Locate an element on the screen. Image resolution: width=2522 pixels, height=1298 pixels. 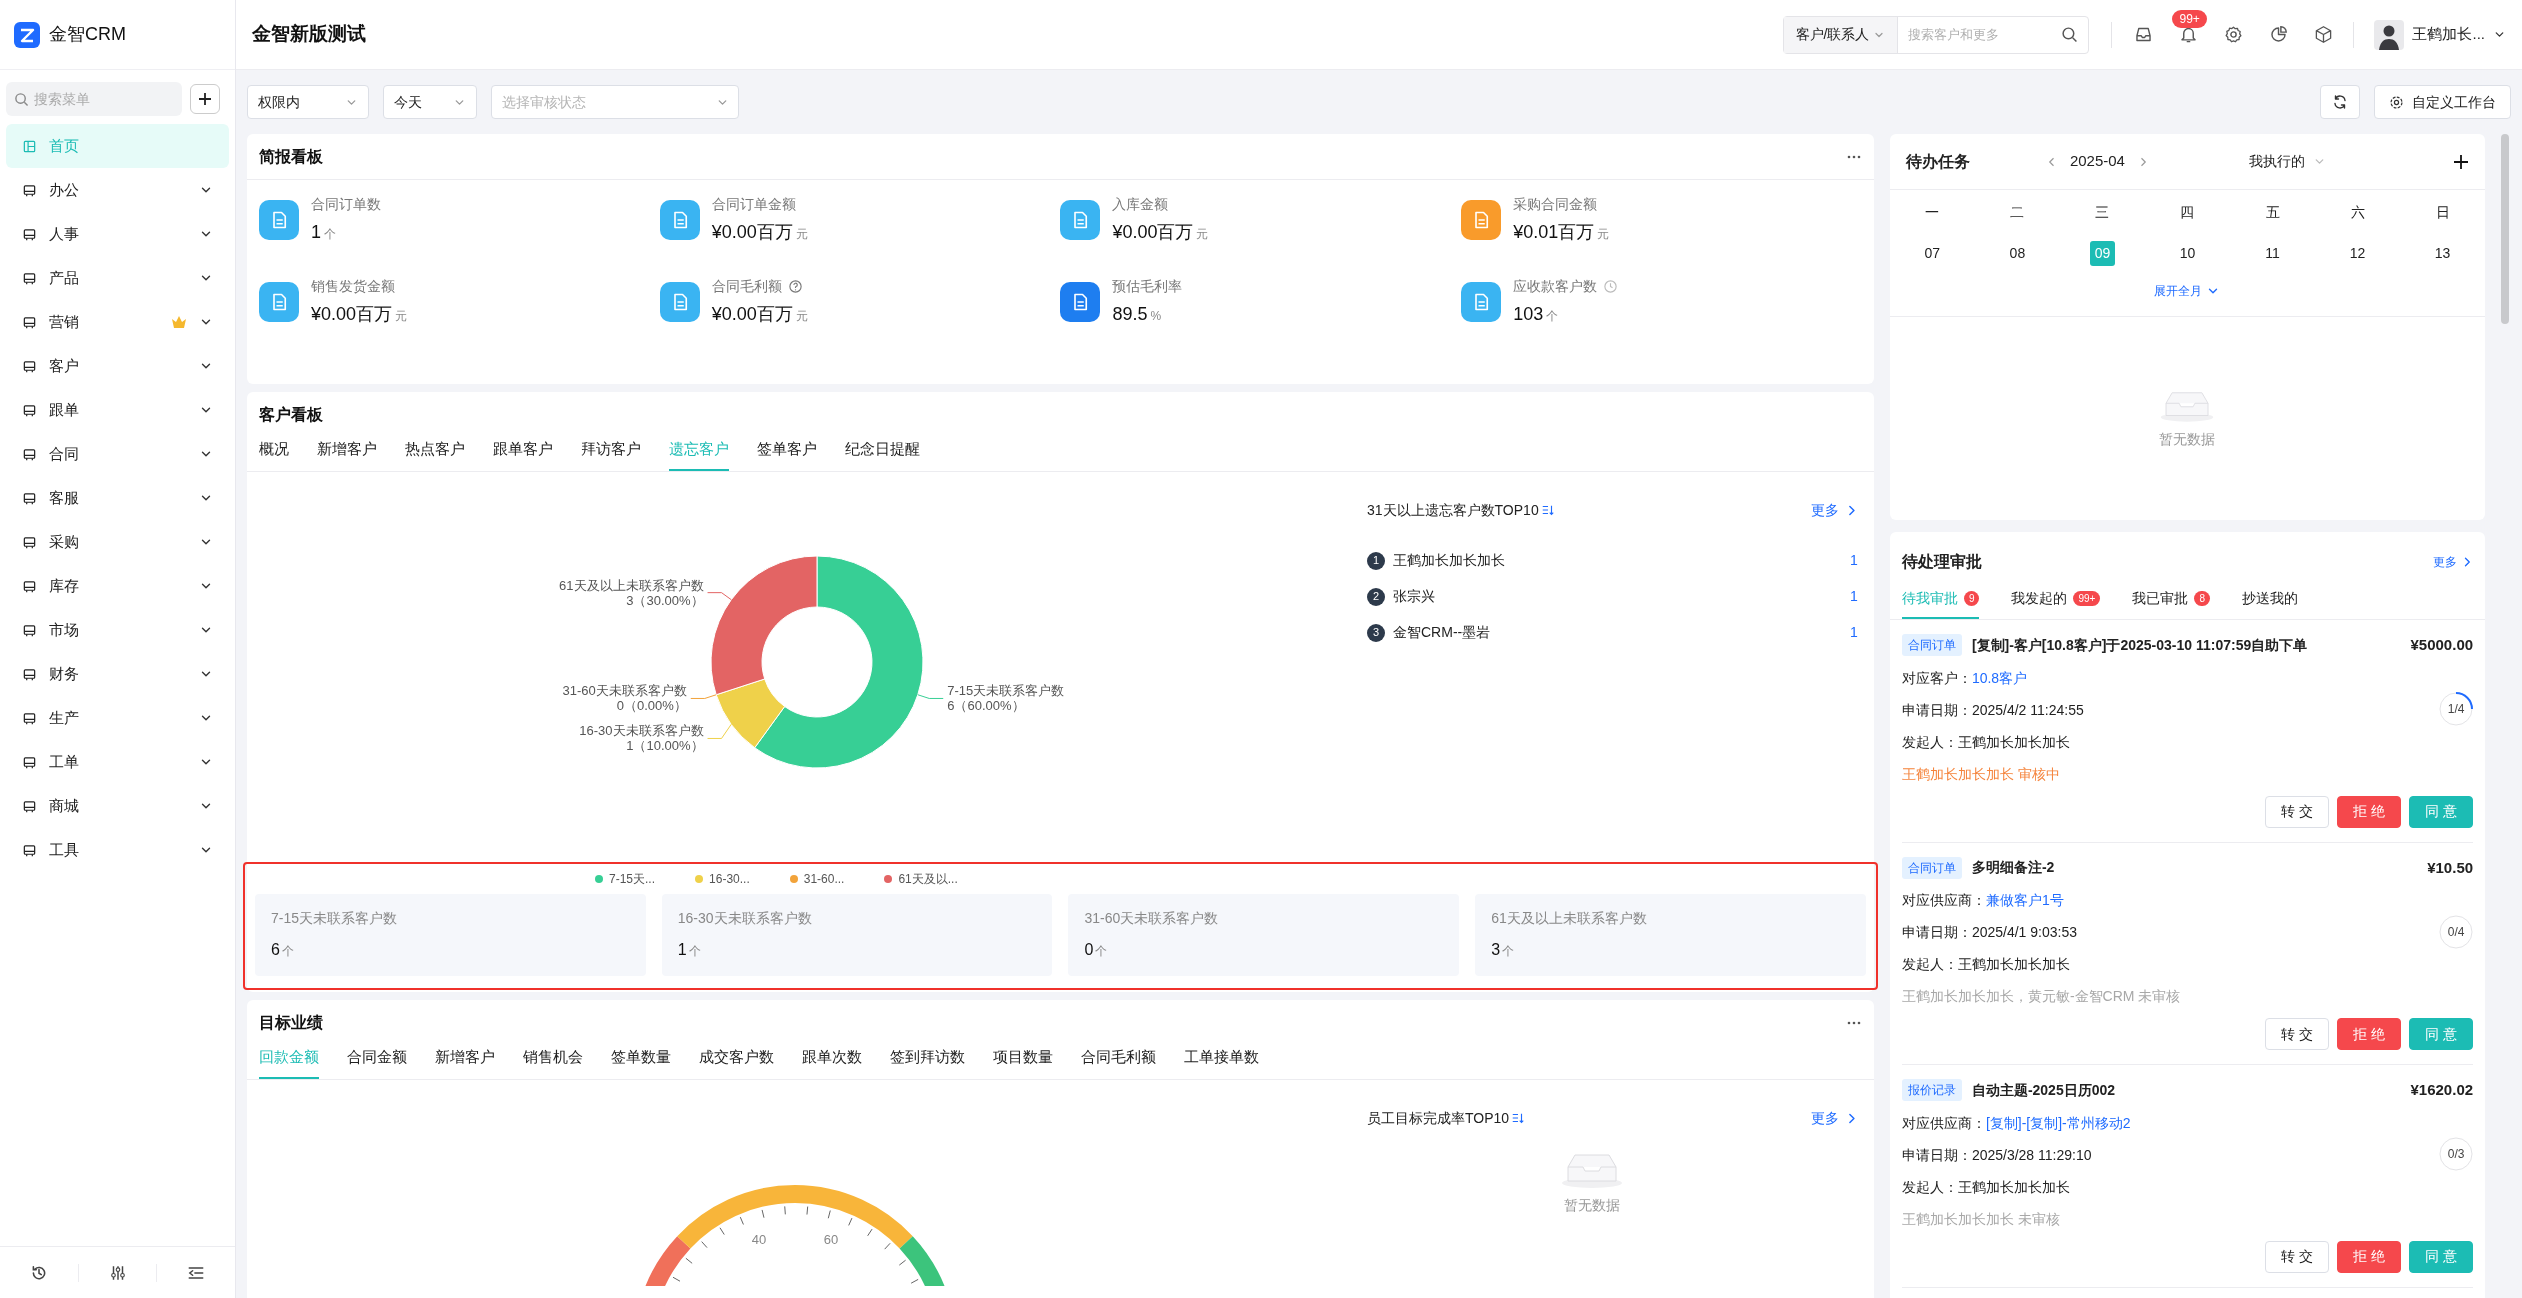
search-field: 搜索菜单 is located at coordinates (94, 99).